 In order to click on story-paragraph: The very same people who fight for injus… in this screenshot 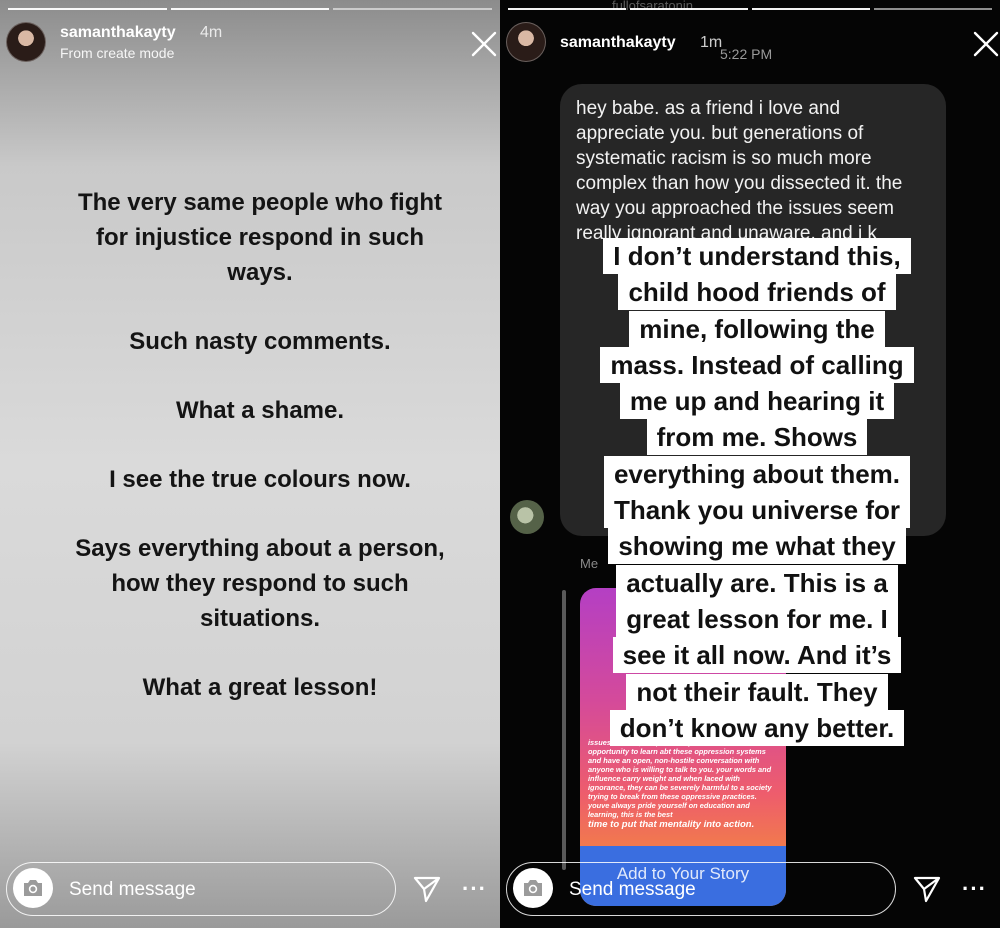, I will do `click(260, 237)`.